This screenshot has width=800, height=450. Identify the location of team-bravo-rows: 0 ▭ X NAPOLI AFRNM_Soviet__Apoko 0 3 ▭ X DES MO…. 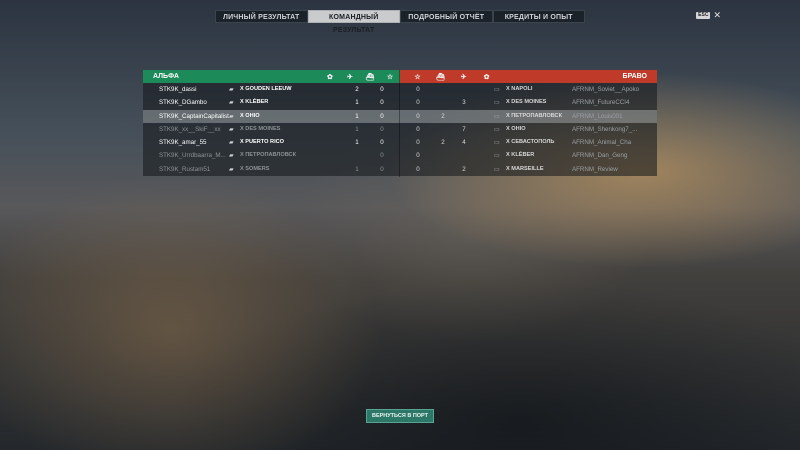
(528, 130).